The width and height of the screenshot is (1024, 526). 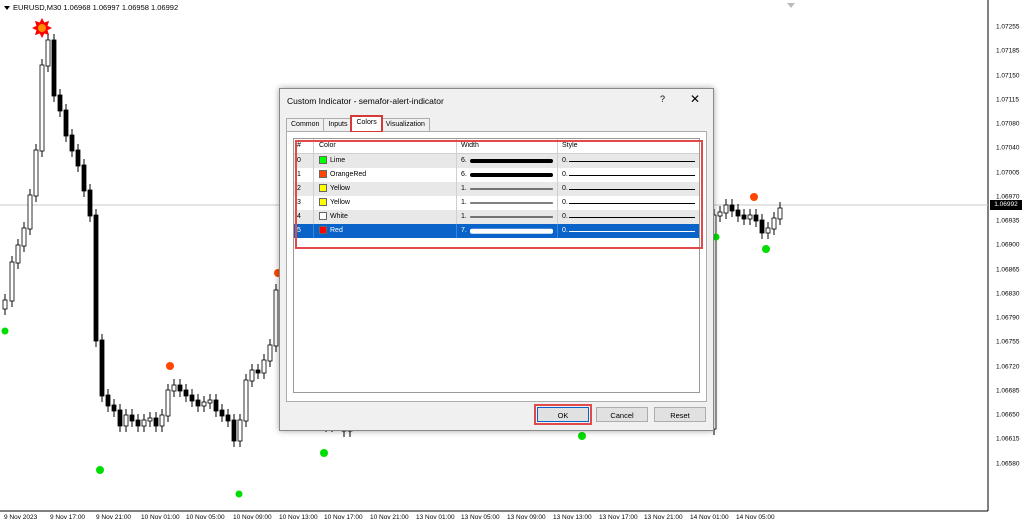 What do you see at coordinates (336, 230) in the screenshot?
I see `color-name: Red` at bounding box center [336, 230].